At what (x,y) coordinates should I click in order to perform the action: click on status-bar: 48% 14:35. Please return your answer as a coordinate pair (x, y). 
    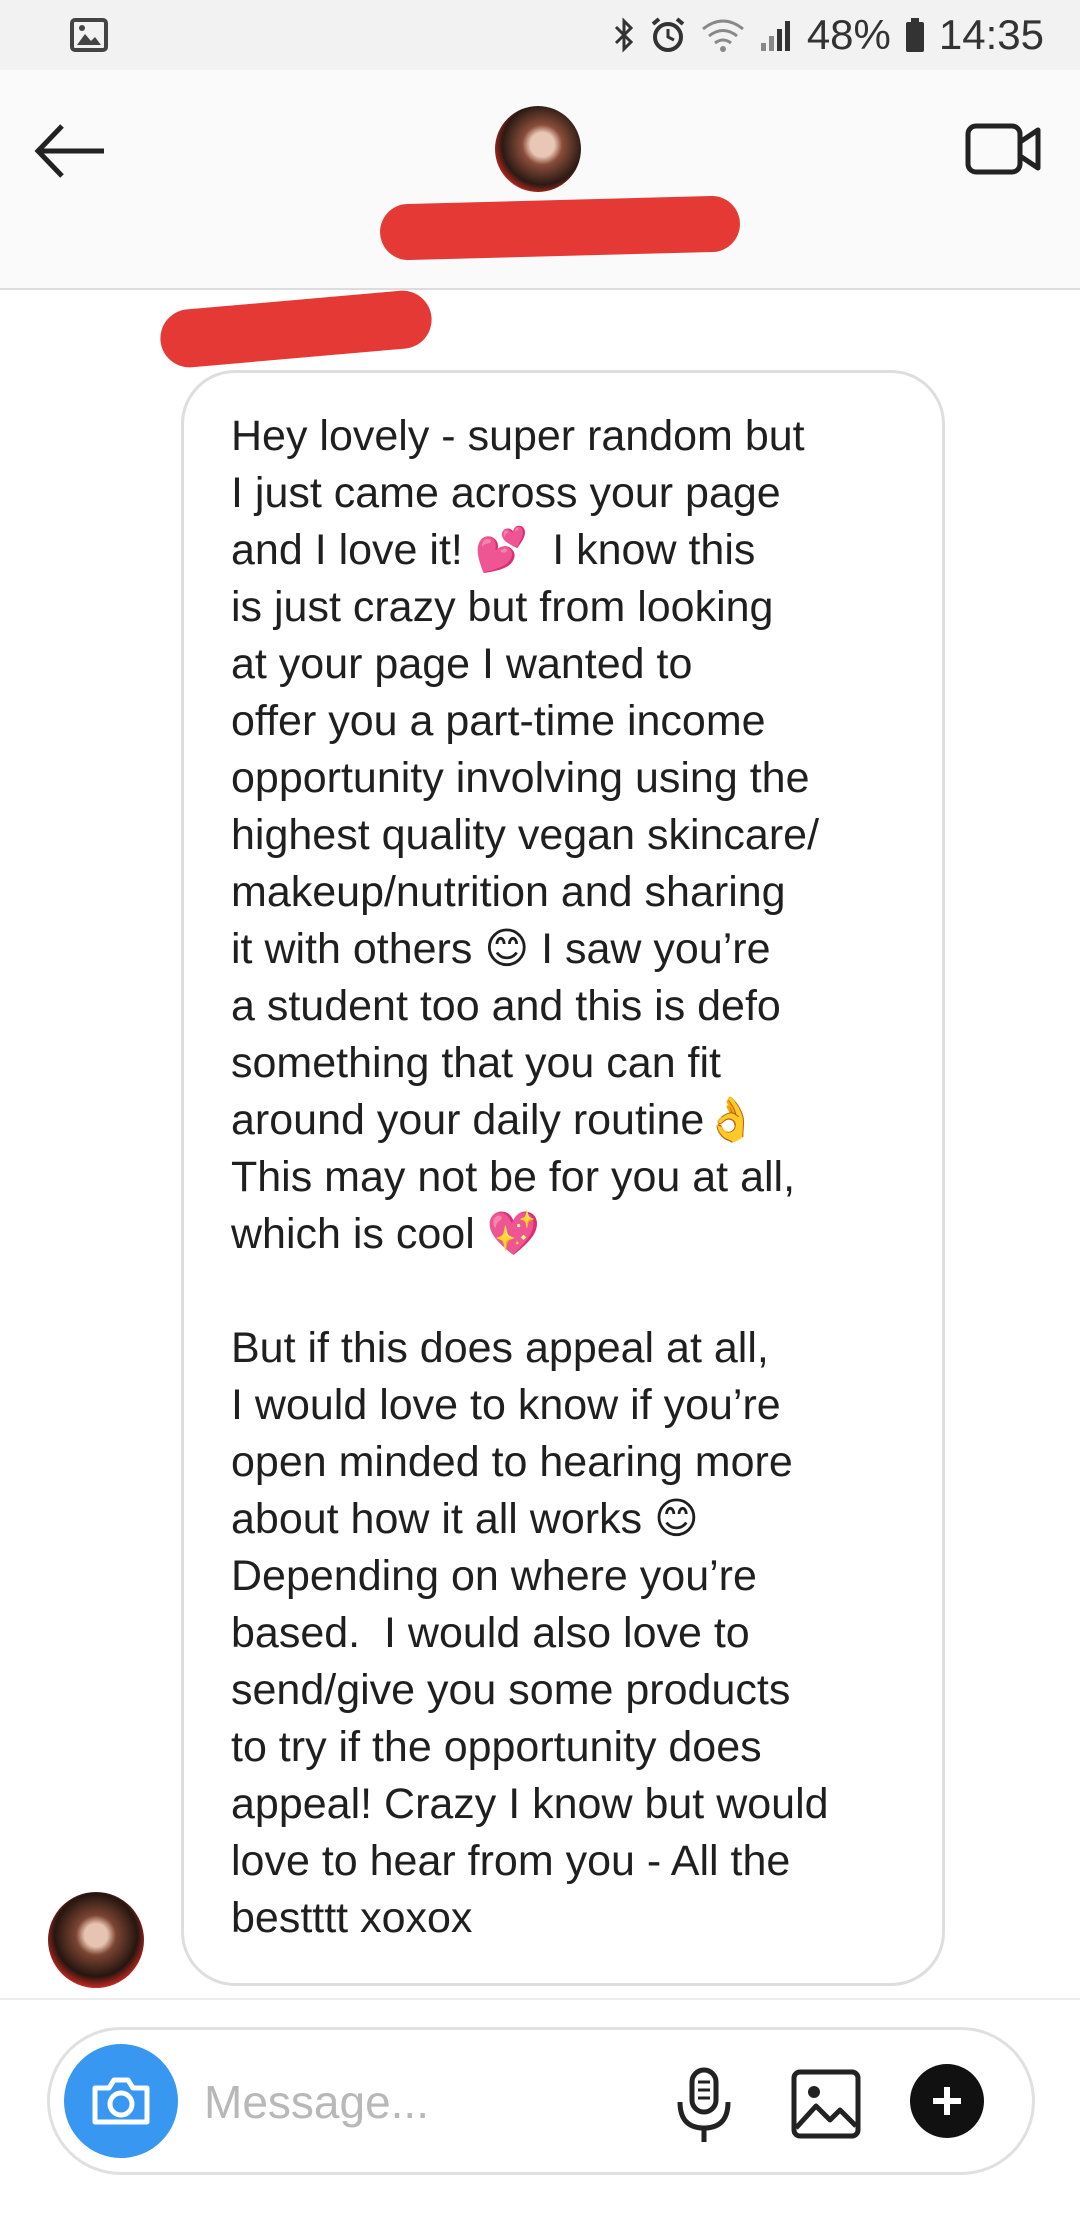
    Looking at the image, I should click on (540, 35).